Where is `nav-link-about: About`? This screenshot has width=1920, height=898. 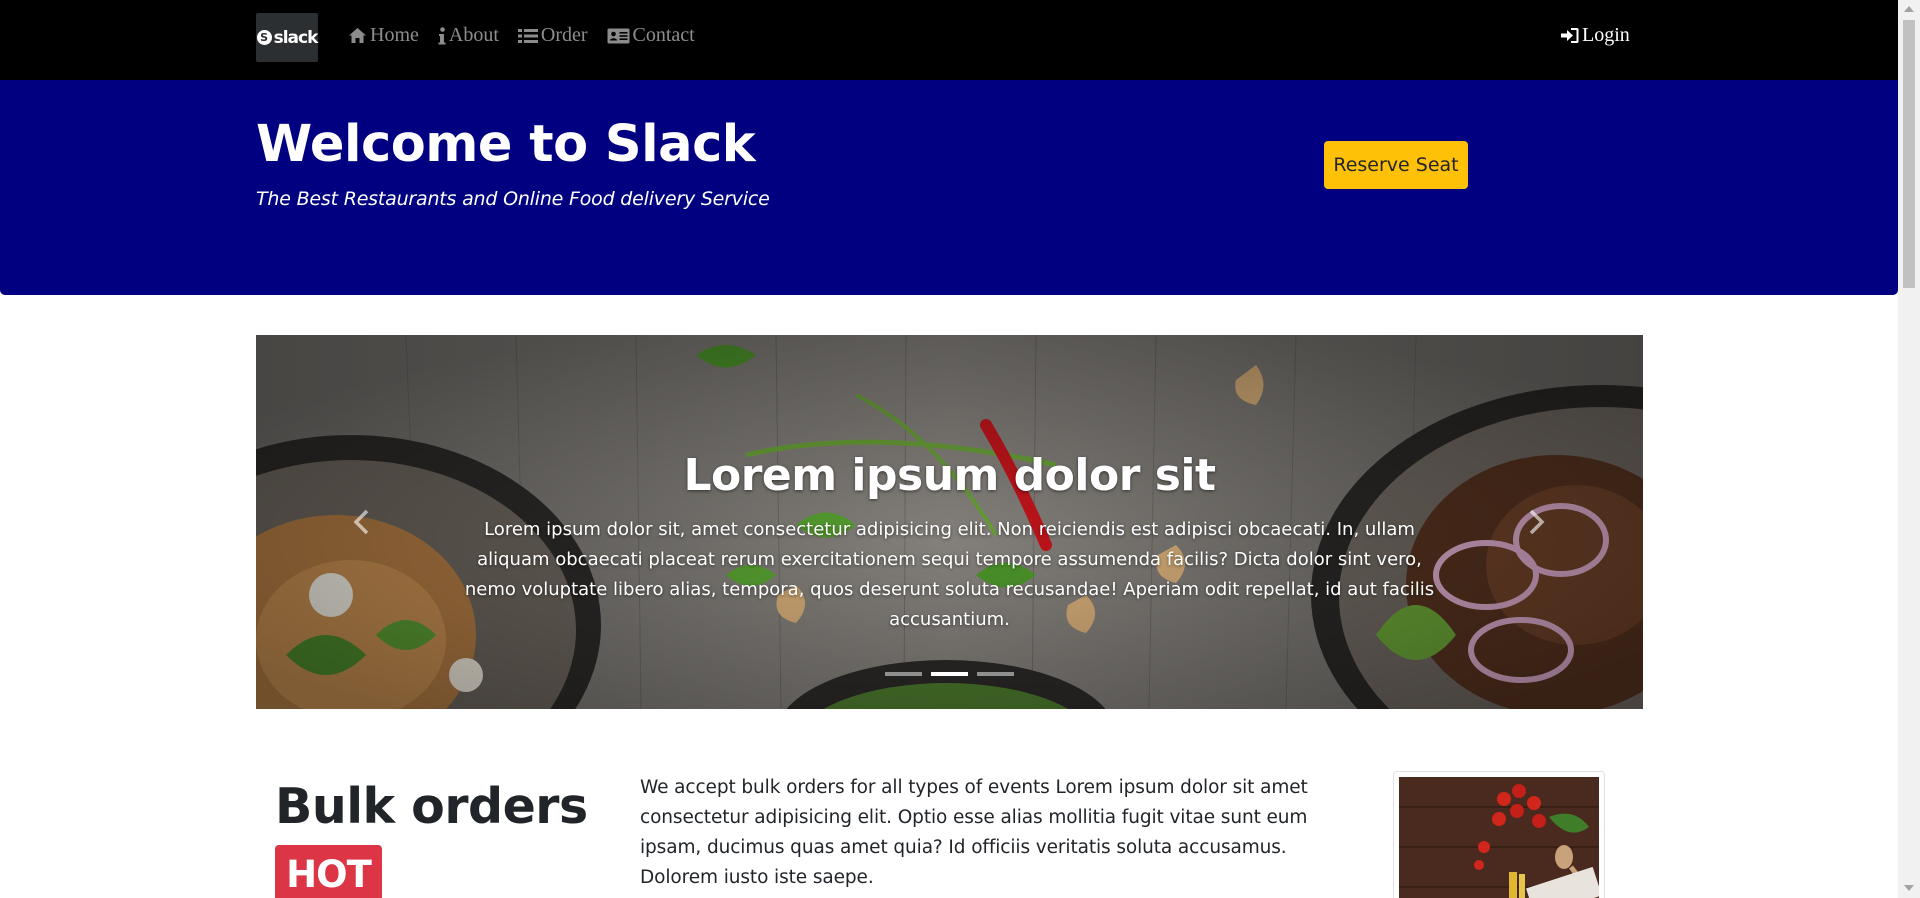 nav-link-about: About is located at coordinates (468, 35).